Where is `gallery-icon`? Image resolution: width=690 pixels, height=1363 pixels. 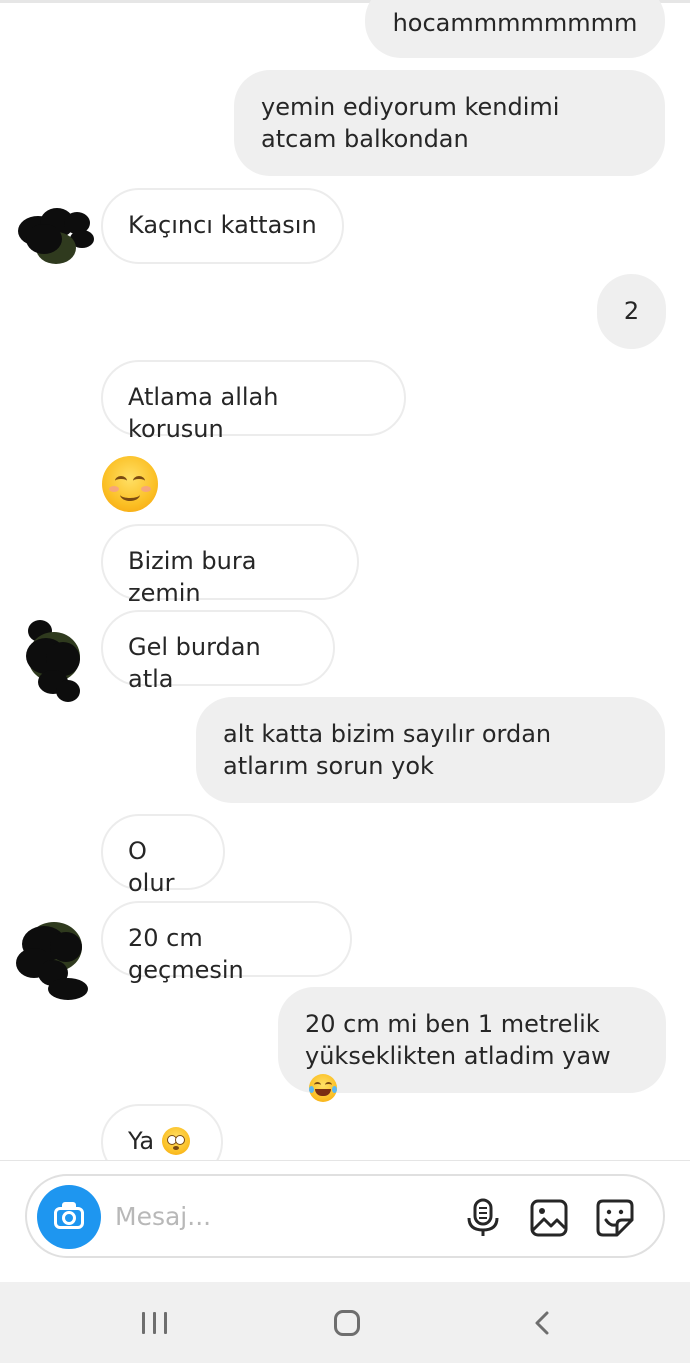
gallery-icon is located at coordinates (549, 1218).